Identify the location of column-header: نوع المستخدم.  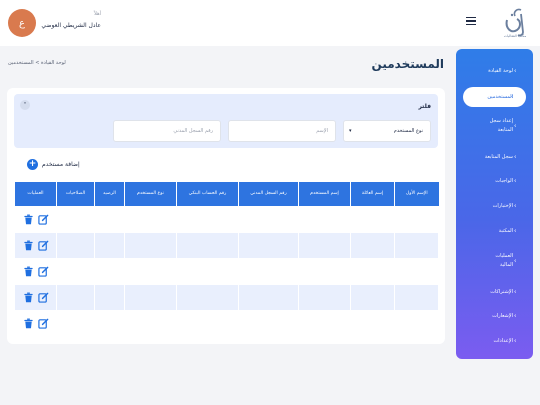
(150, 194).